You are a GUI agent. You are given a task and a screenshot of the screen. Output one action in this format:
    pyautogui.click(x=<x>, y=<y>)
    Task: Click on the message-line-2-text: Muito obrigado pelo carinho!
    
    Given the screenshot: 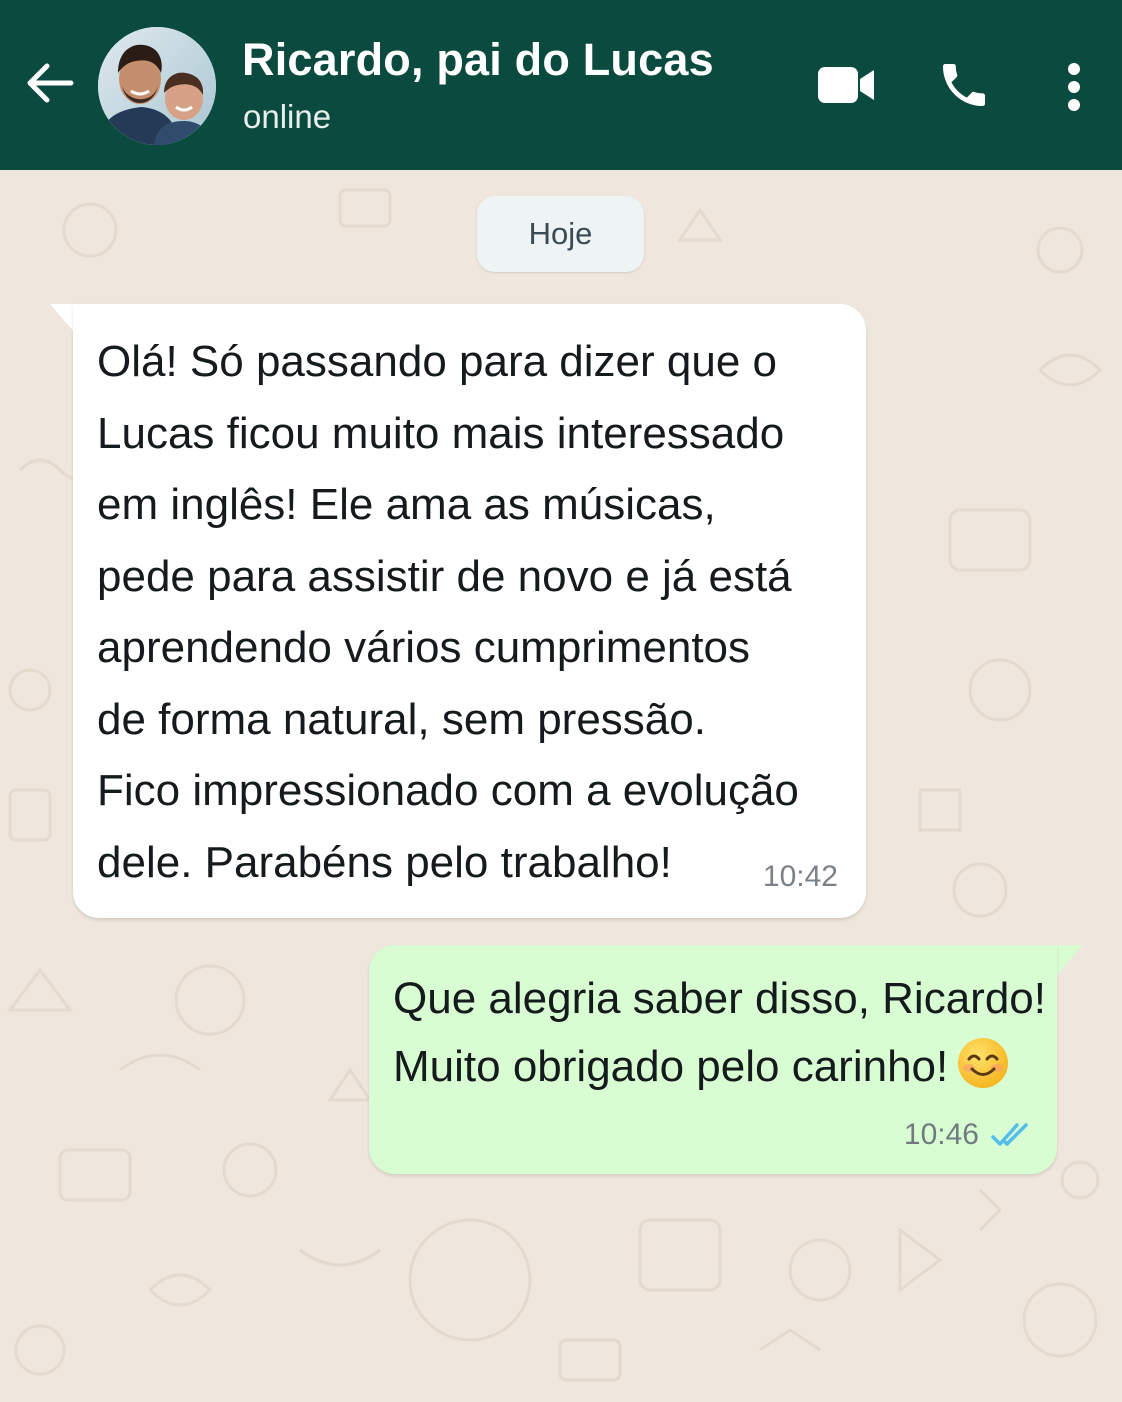 What is the action you would take?
    pyautogui.click(x=671, y=1066)
    